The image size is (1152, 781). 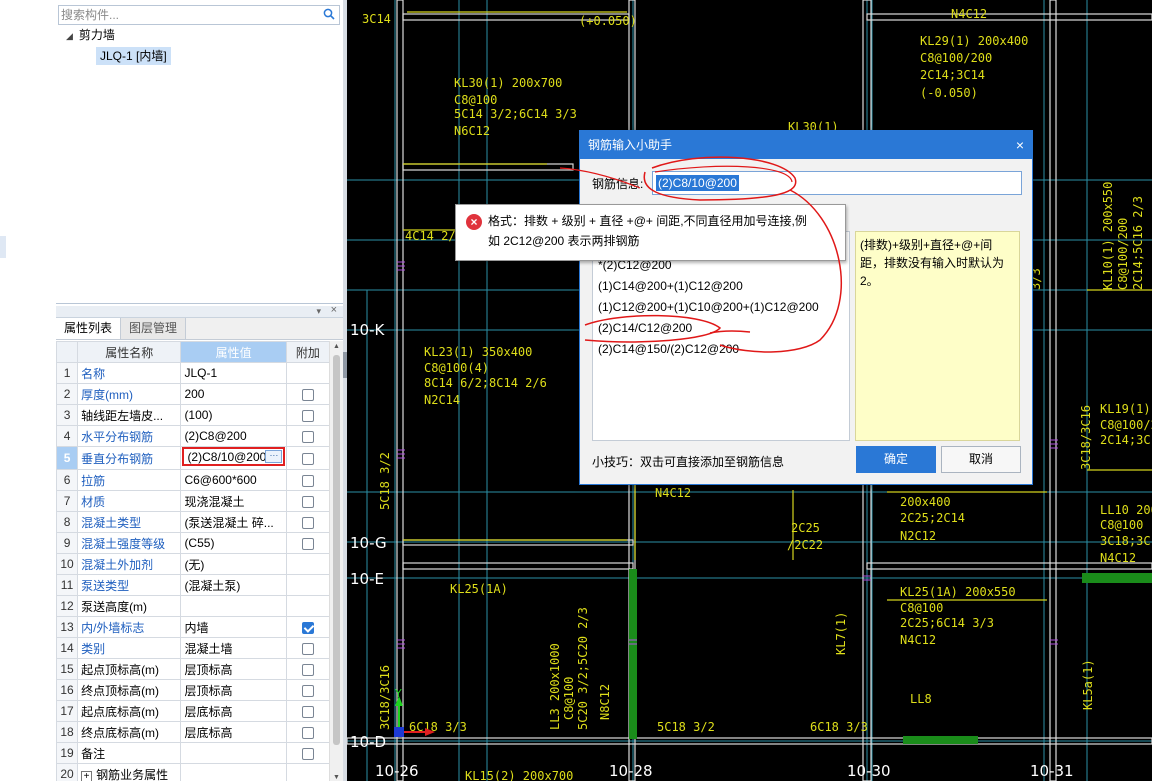 I want to click on table-row: 1 名称 JLQ-1, so click(x=193, y=373).